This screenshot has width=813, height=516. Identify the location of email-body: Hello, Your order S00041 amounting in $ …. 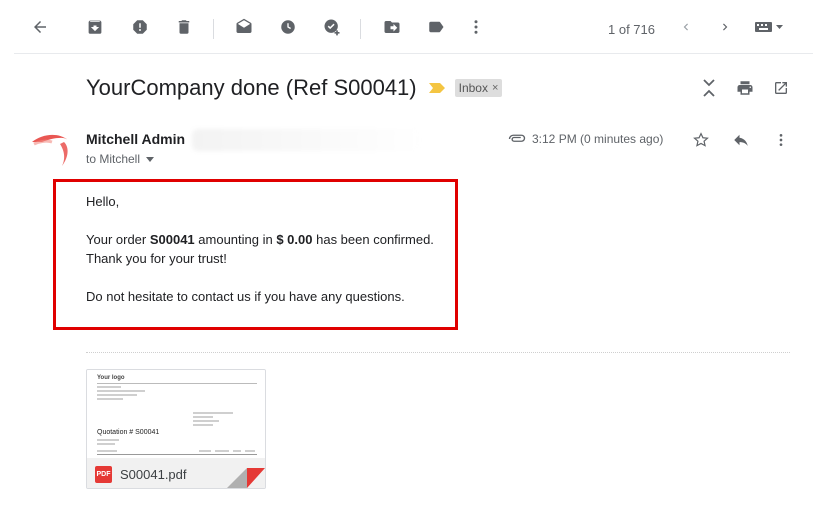
(260, 249).